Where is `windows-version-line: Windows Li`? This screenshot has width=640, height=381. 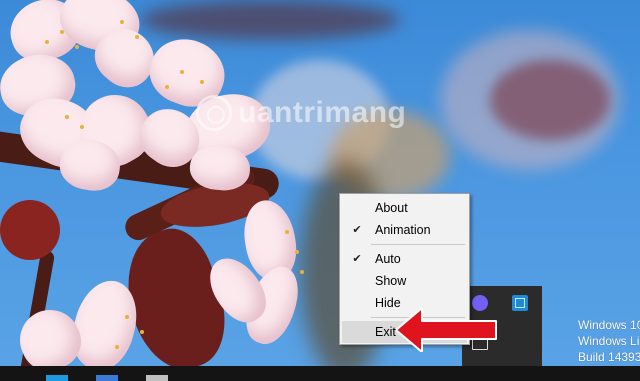
windows-version-line: Windows Li is located at coordinates (609, 341).